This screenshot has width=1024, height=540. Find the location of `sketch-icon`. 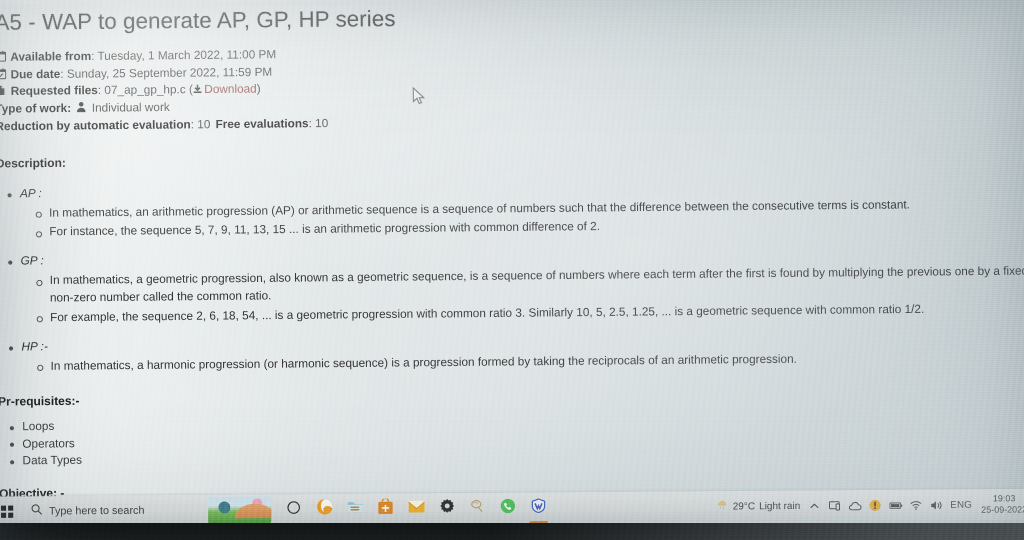

sketch-icon is located at coordinates (477, 508).